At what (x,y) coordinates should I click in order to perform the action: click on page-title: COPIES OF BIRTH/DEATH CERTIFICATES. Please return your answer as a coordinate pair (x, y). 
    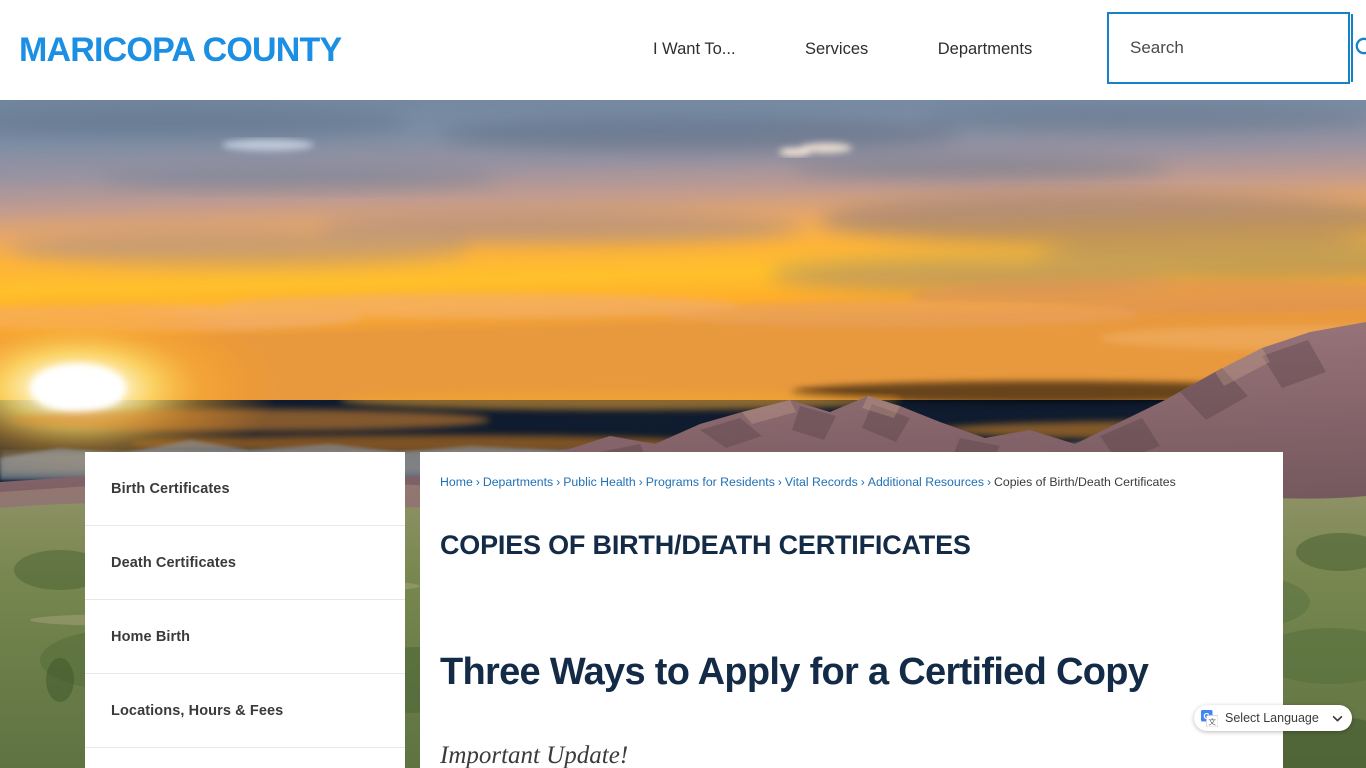
    Looking at the image, I should click on (705, 545).